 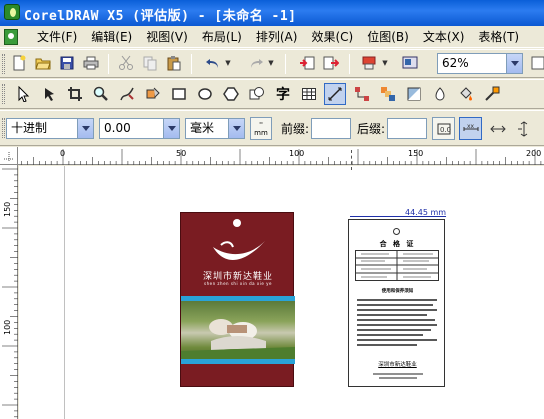 I want to click on menu-view: 视图(V), so click(x=167, y=37).